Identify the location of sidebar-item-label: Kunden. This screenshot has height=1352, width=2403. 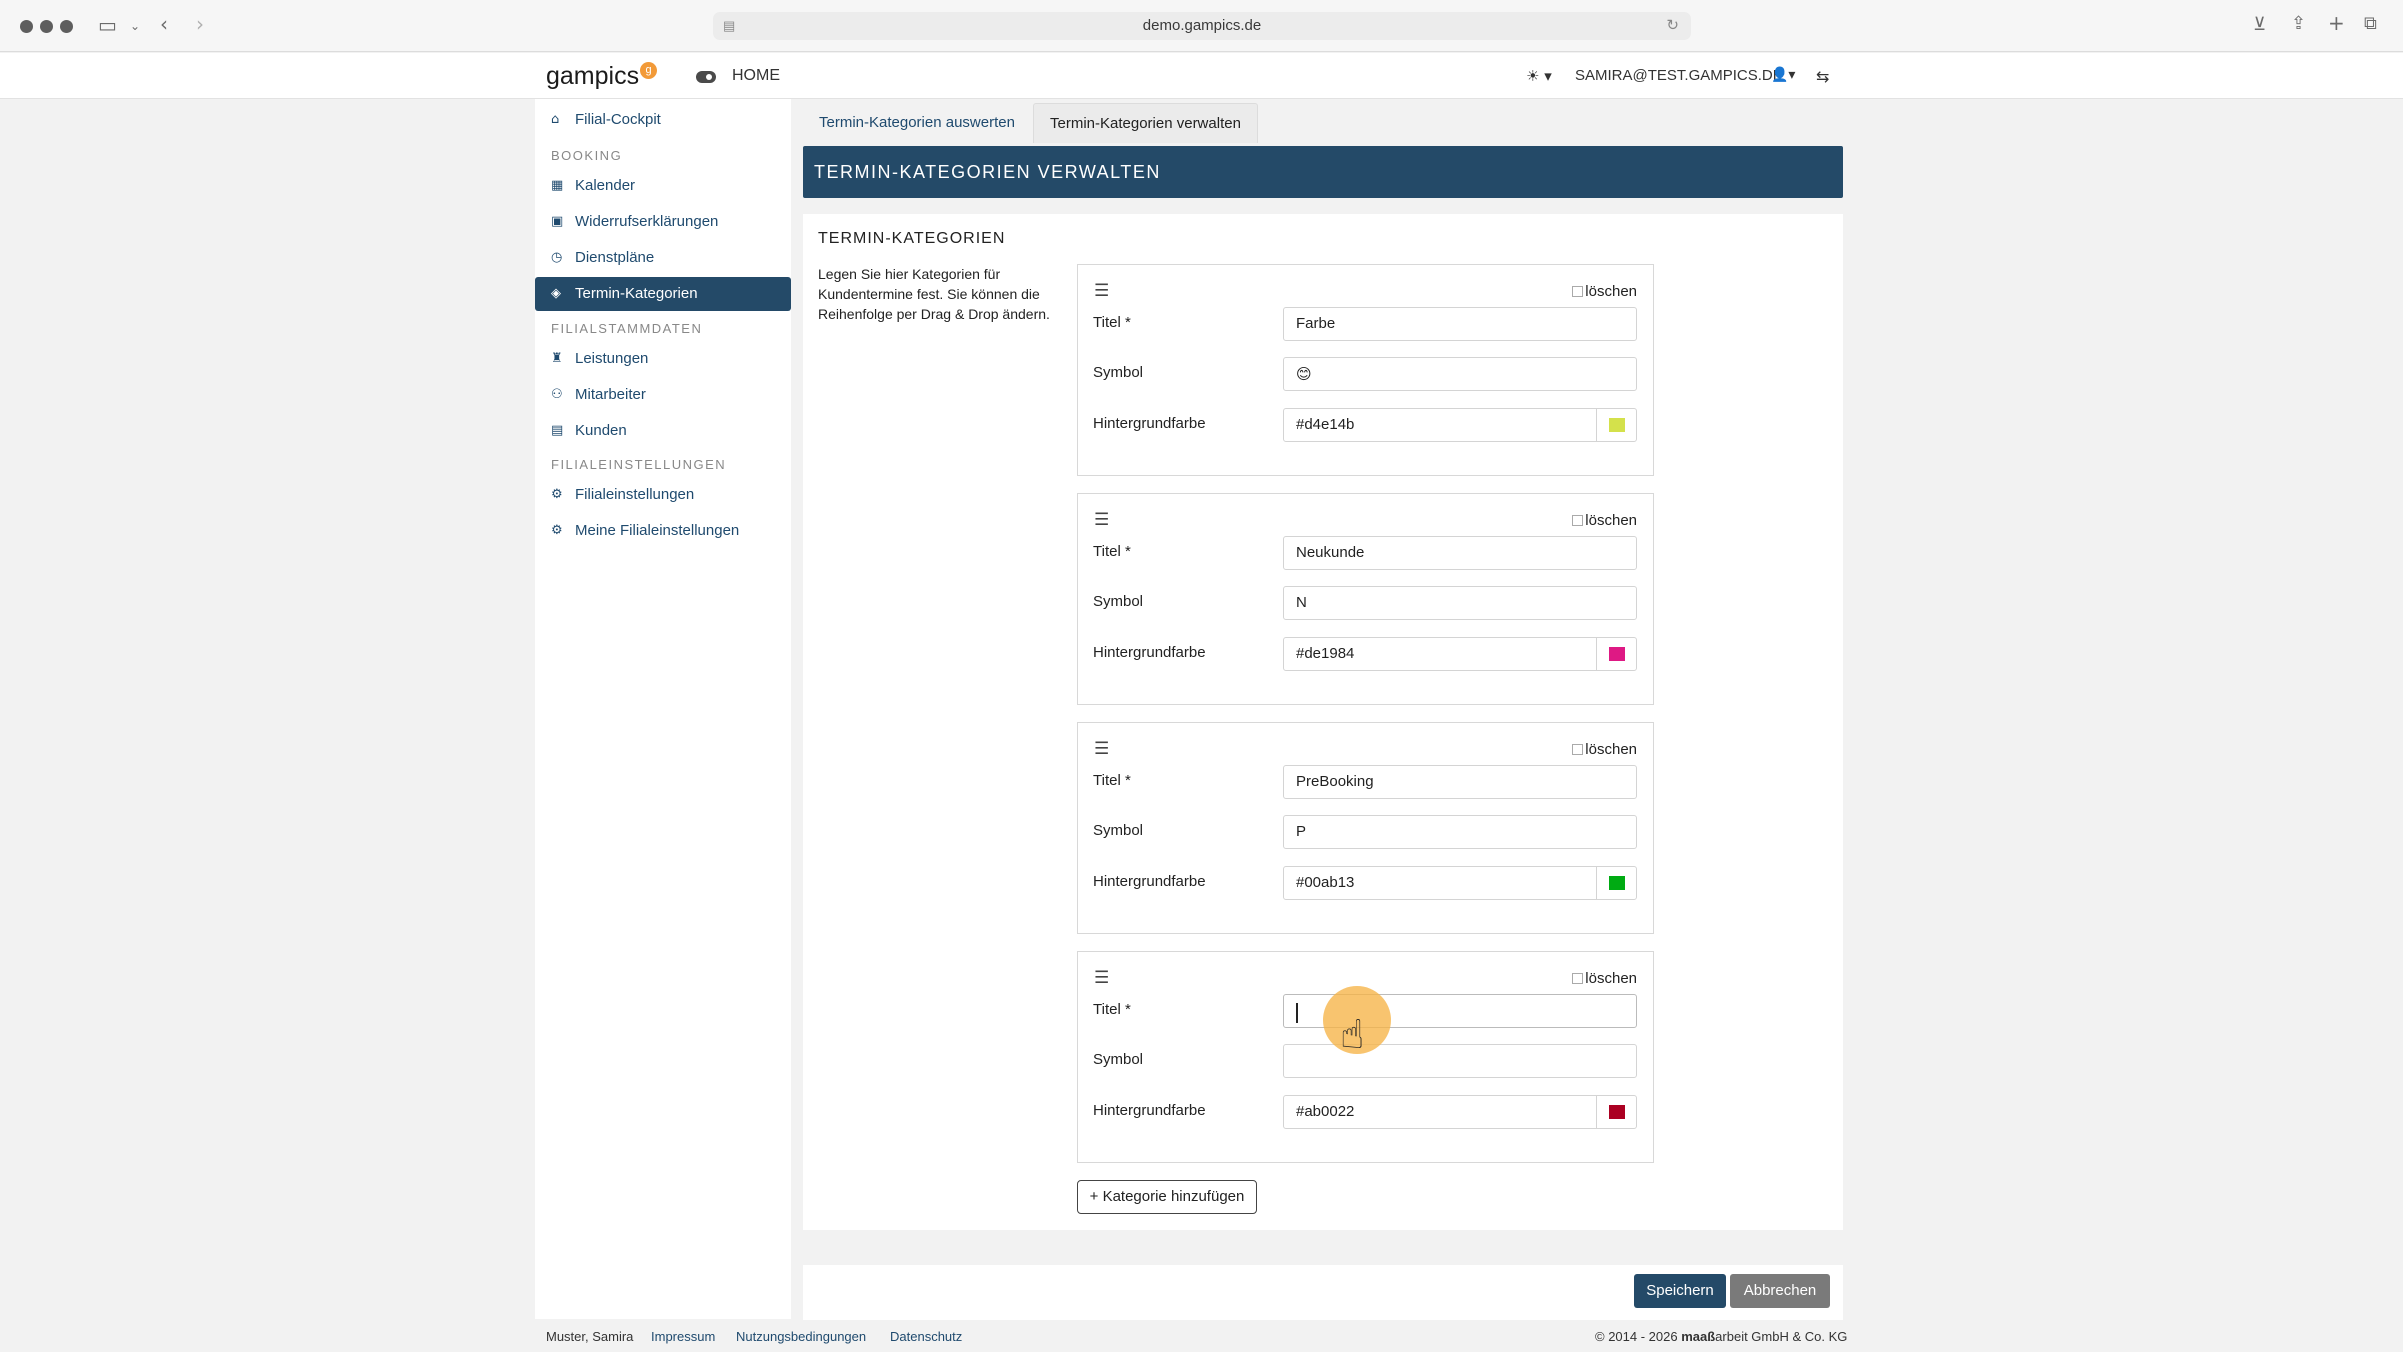
(601, 430).